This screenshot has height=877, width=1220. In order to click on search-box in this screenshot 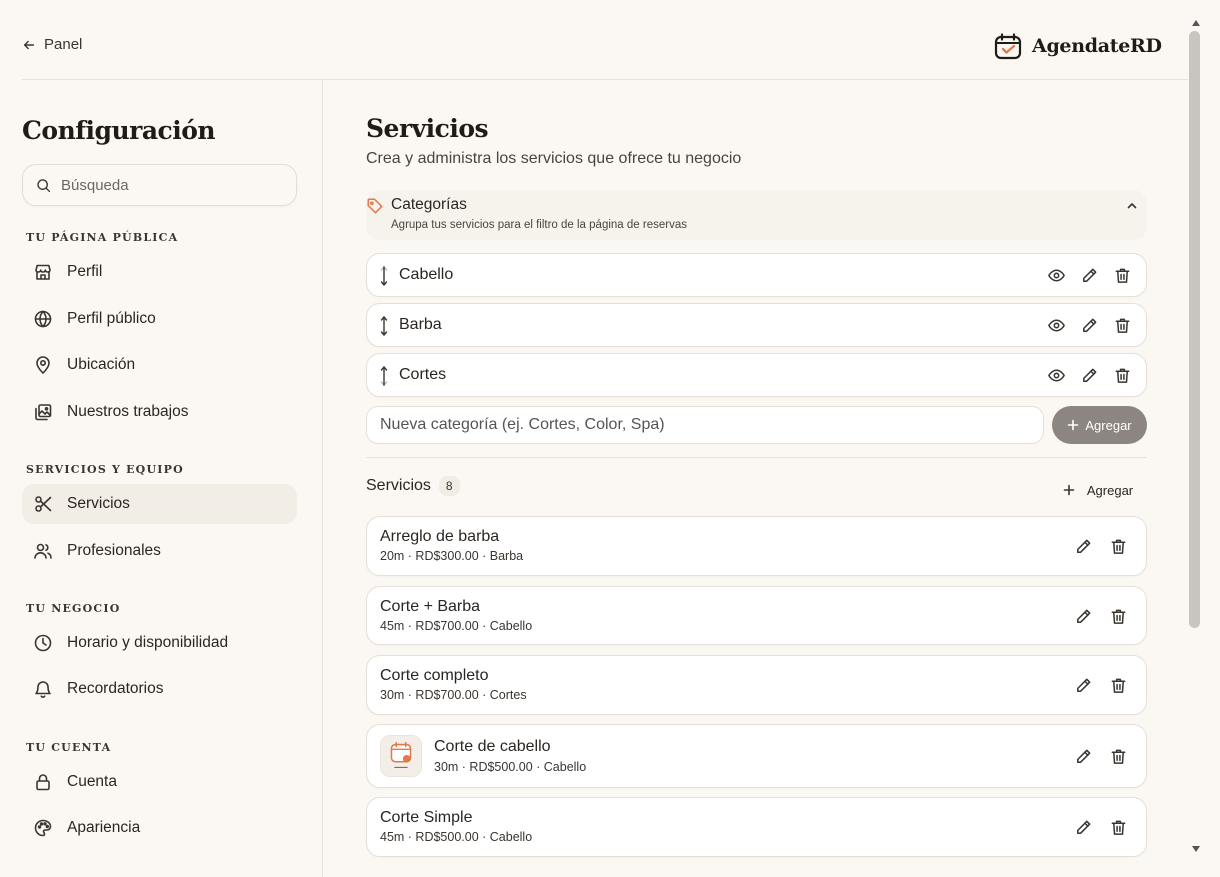, I will do `click(159, 185)`.